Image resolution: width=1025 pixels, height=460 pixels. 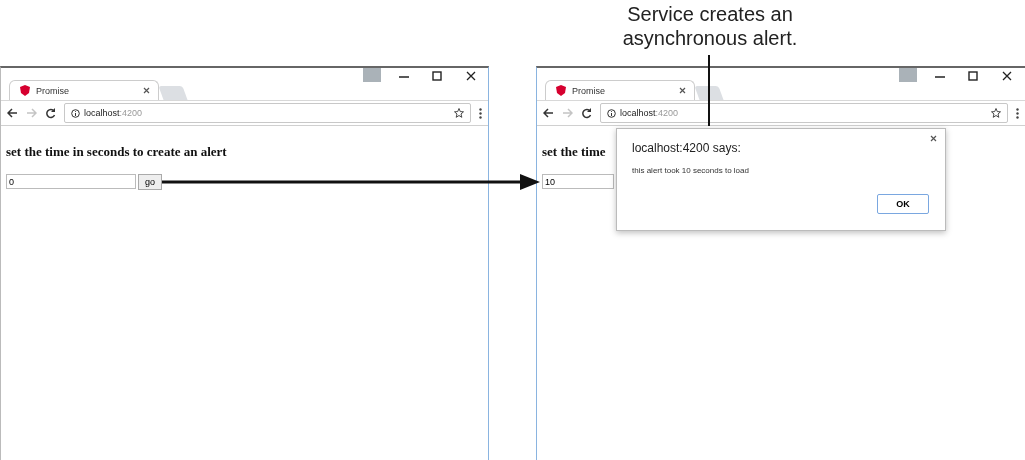 I want to click on dialog-title: localhost:4200 says:, so click(x=686, y=148).